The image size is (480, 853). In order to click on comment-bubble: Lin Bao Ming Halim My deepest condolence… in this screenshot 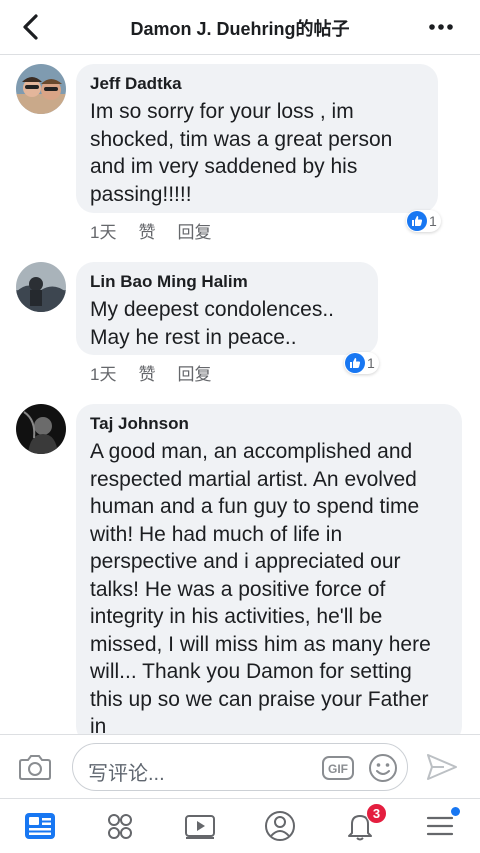, I will do `click(227, 308)`.